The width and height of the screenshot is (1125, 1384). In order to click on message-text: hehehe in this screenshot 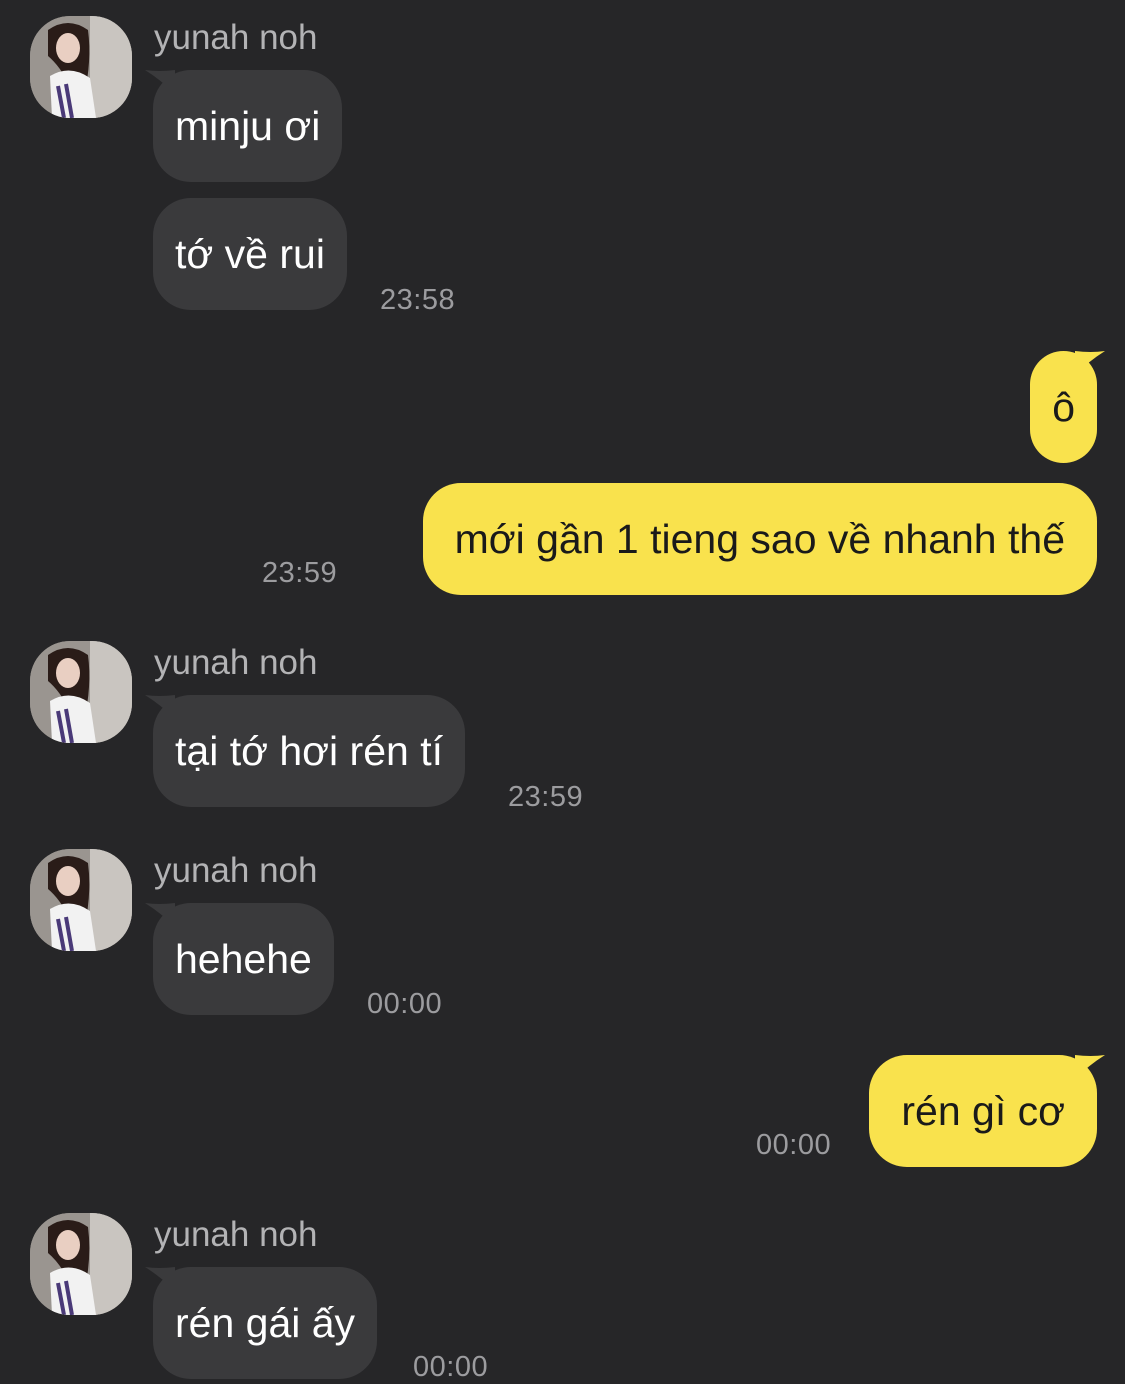, I will do `click(243, 959)`.